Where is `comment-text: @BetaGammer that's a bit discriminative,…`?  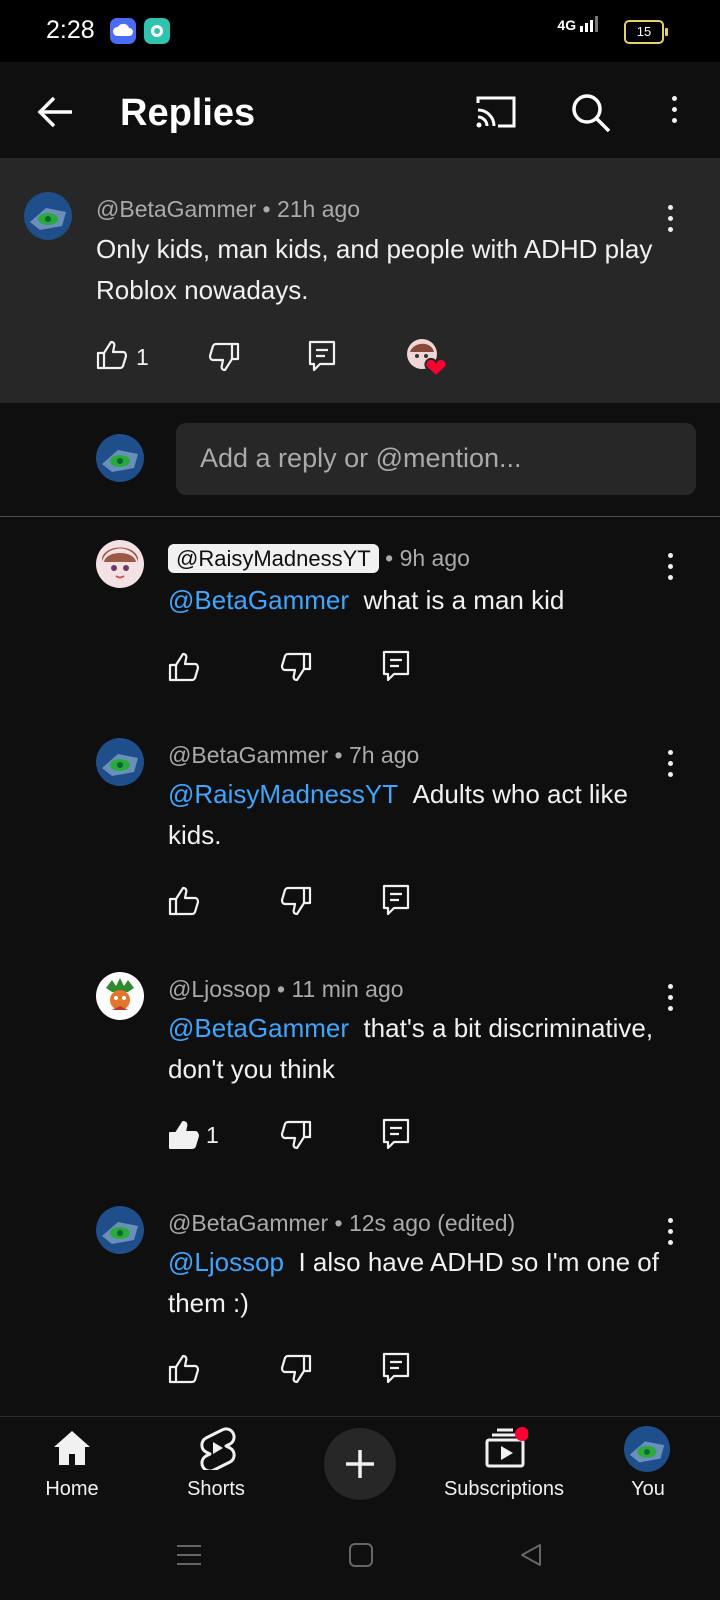
comment-text: @BetaGammer that's a bit discriminative,… is located at coordinates (411, 1048).